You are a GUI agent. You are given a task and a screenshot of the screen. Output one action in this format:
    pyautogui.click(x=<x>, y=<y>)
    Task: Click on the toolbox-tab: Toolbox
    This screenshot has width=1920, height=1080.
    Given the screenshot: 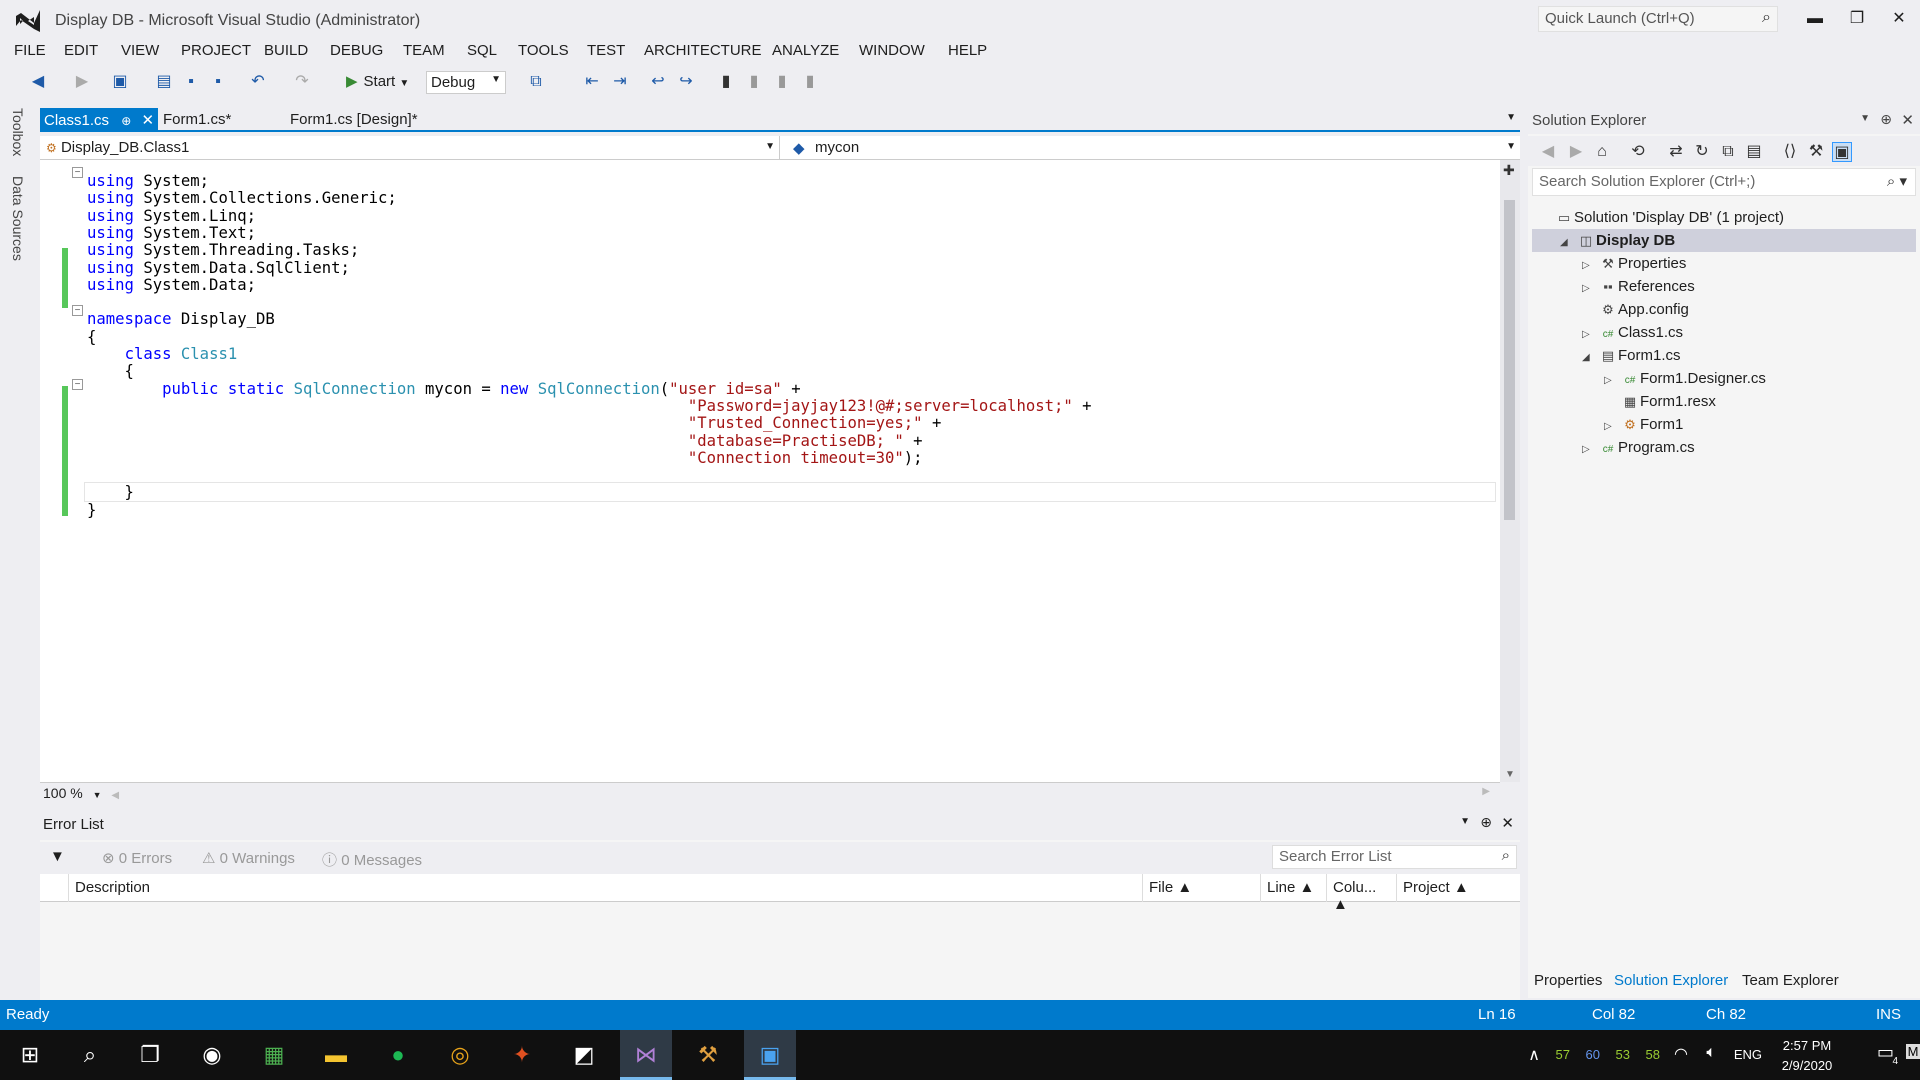 What is the action you would take?
    pyautogui.click(x=18, y=132)
    